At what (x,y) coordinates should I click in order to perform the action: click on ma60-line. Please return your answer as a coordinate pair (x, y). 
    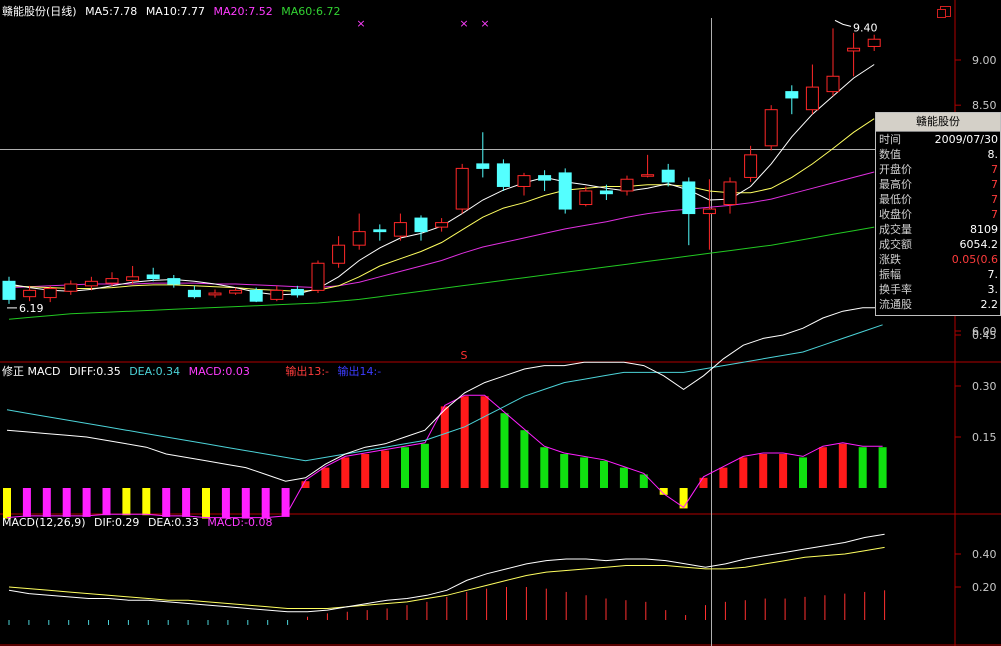
    Looking at the image, I should click on (441, 273).